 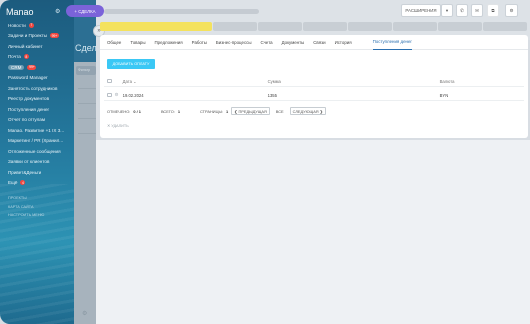 I want to click on sidebar-secondary-links: ПРОЕКТЫ КАРТА САЙТА НАСТРОИТЬ МЕНЮ, so click(x=40, y=207).